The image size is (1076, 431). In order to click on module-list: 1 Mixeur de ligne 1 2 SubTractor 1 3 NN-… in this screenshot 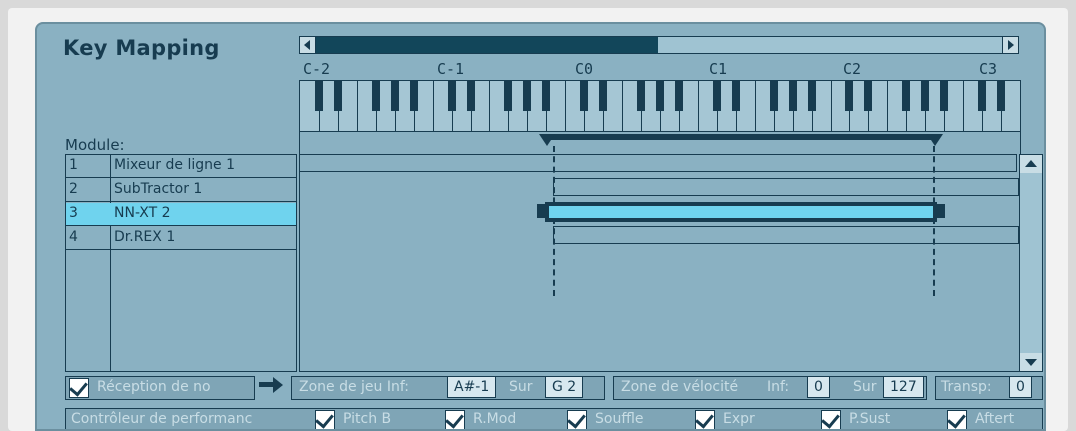, I will do `click(181, 263)`.